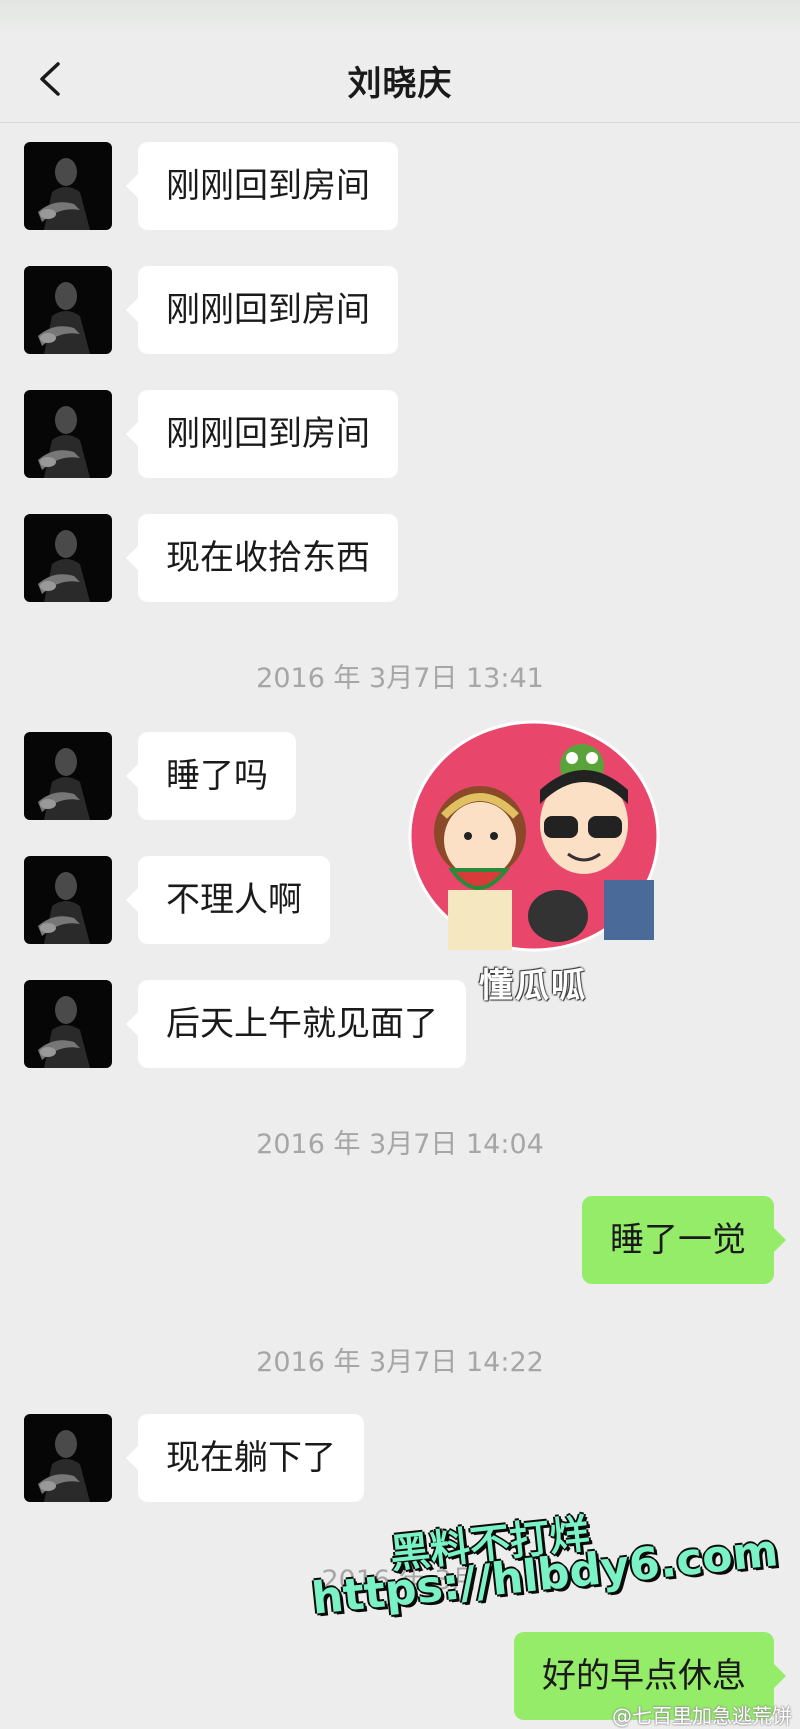 This screenshot has width=800, height=1729. I want to click on header-divider, so click(400, 122).